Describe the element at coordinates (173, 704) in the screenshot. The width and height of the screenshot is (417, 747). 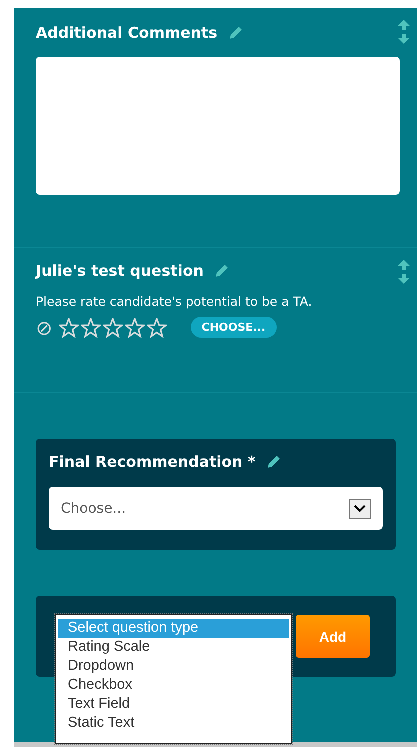
I see `question-type-option: Text Field` at that location.